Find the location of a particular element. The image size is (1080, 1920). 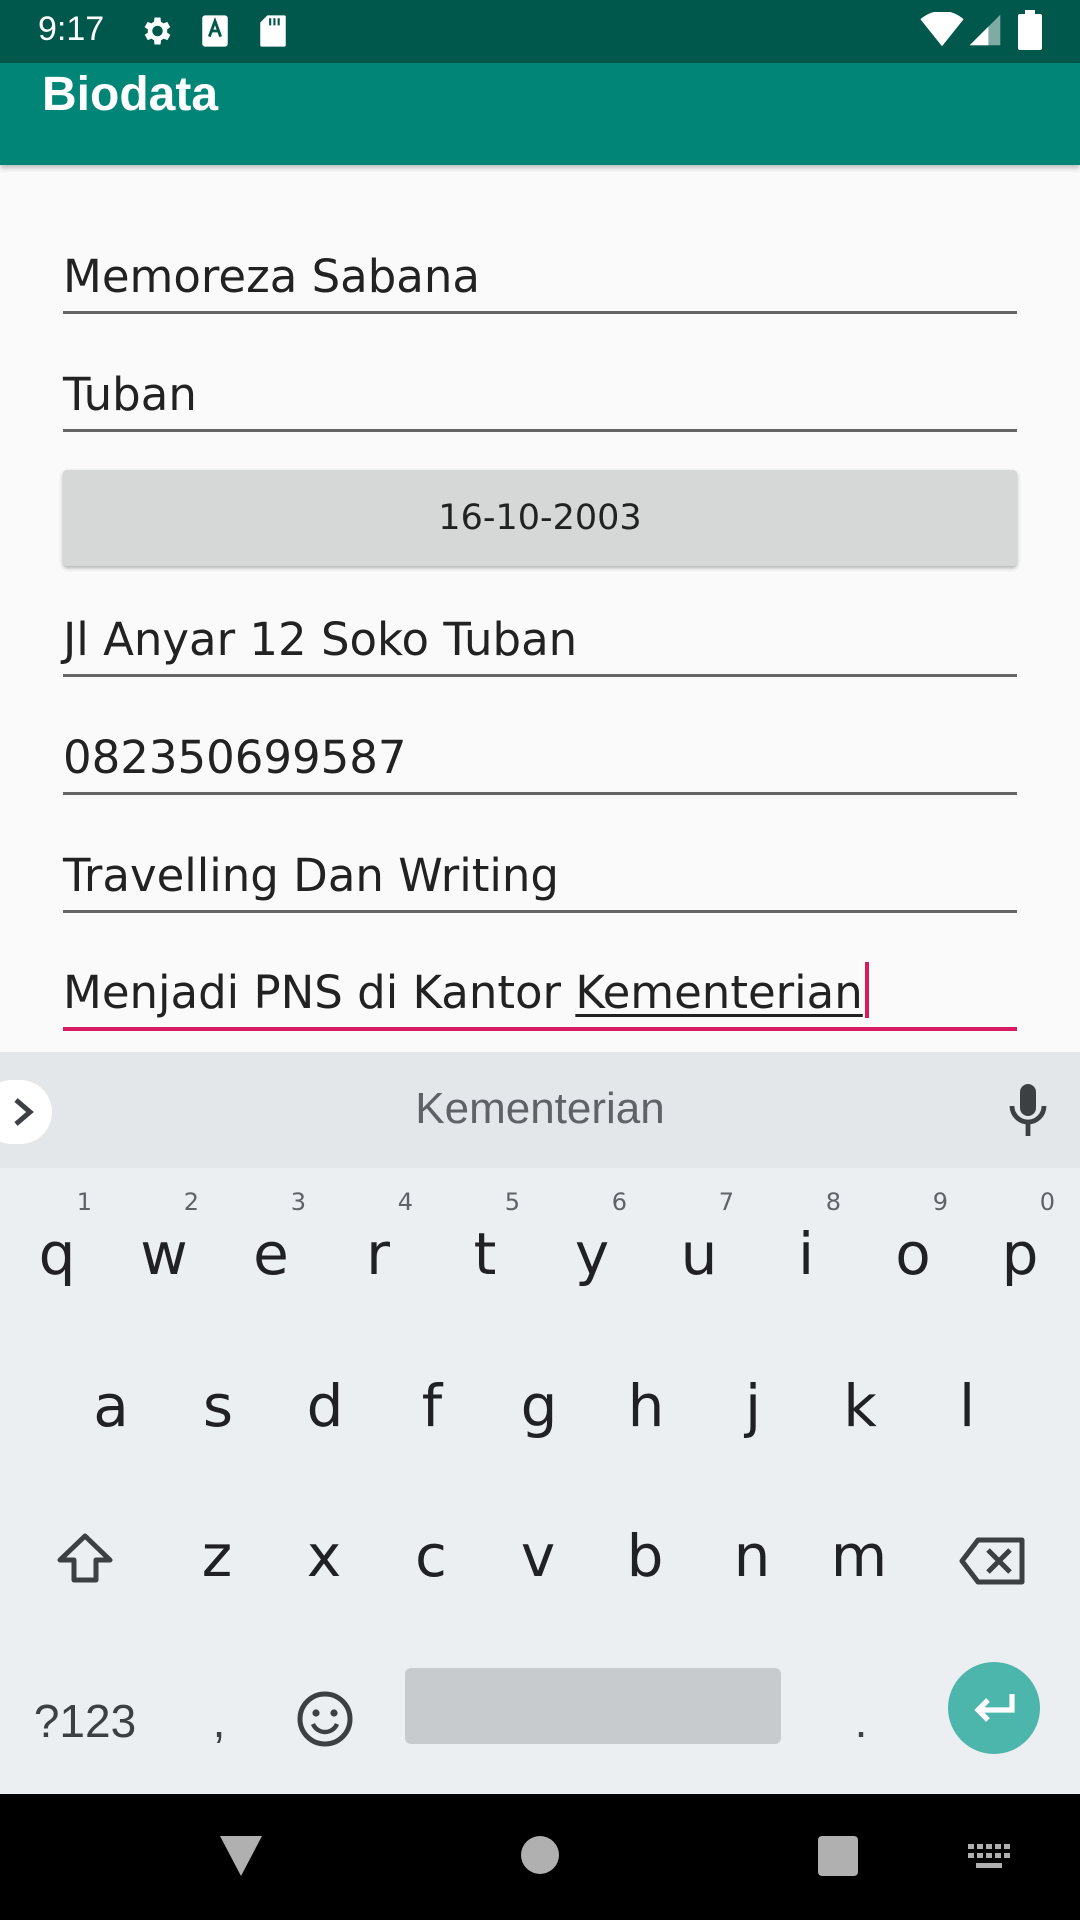

key-label: j is located at coordinates (753, 1406).